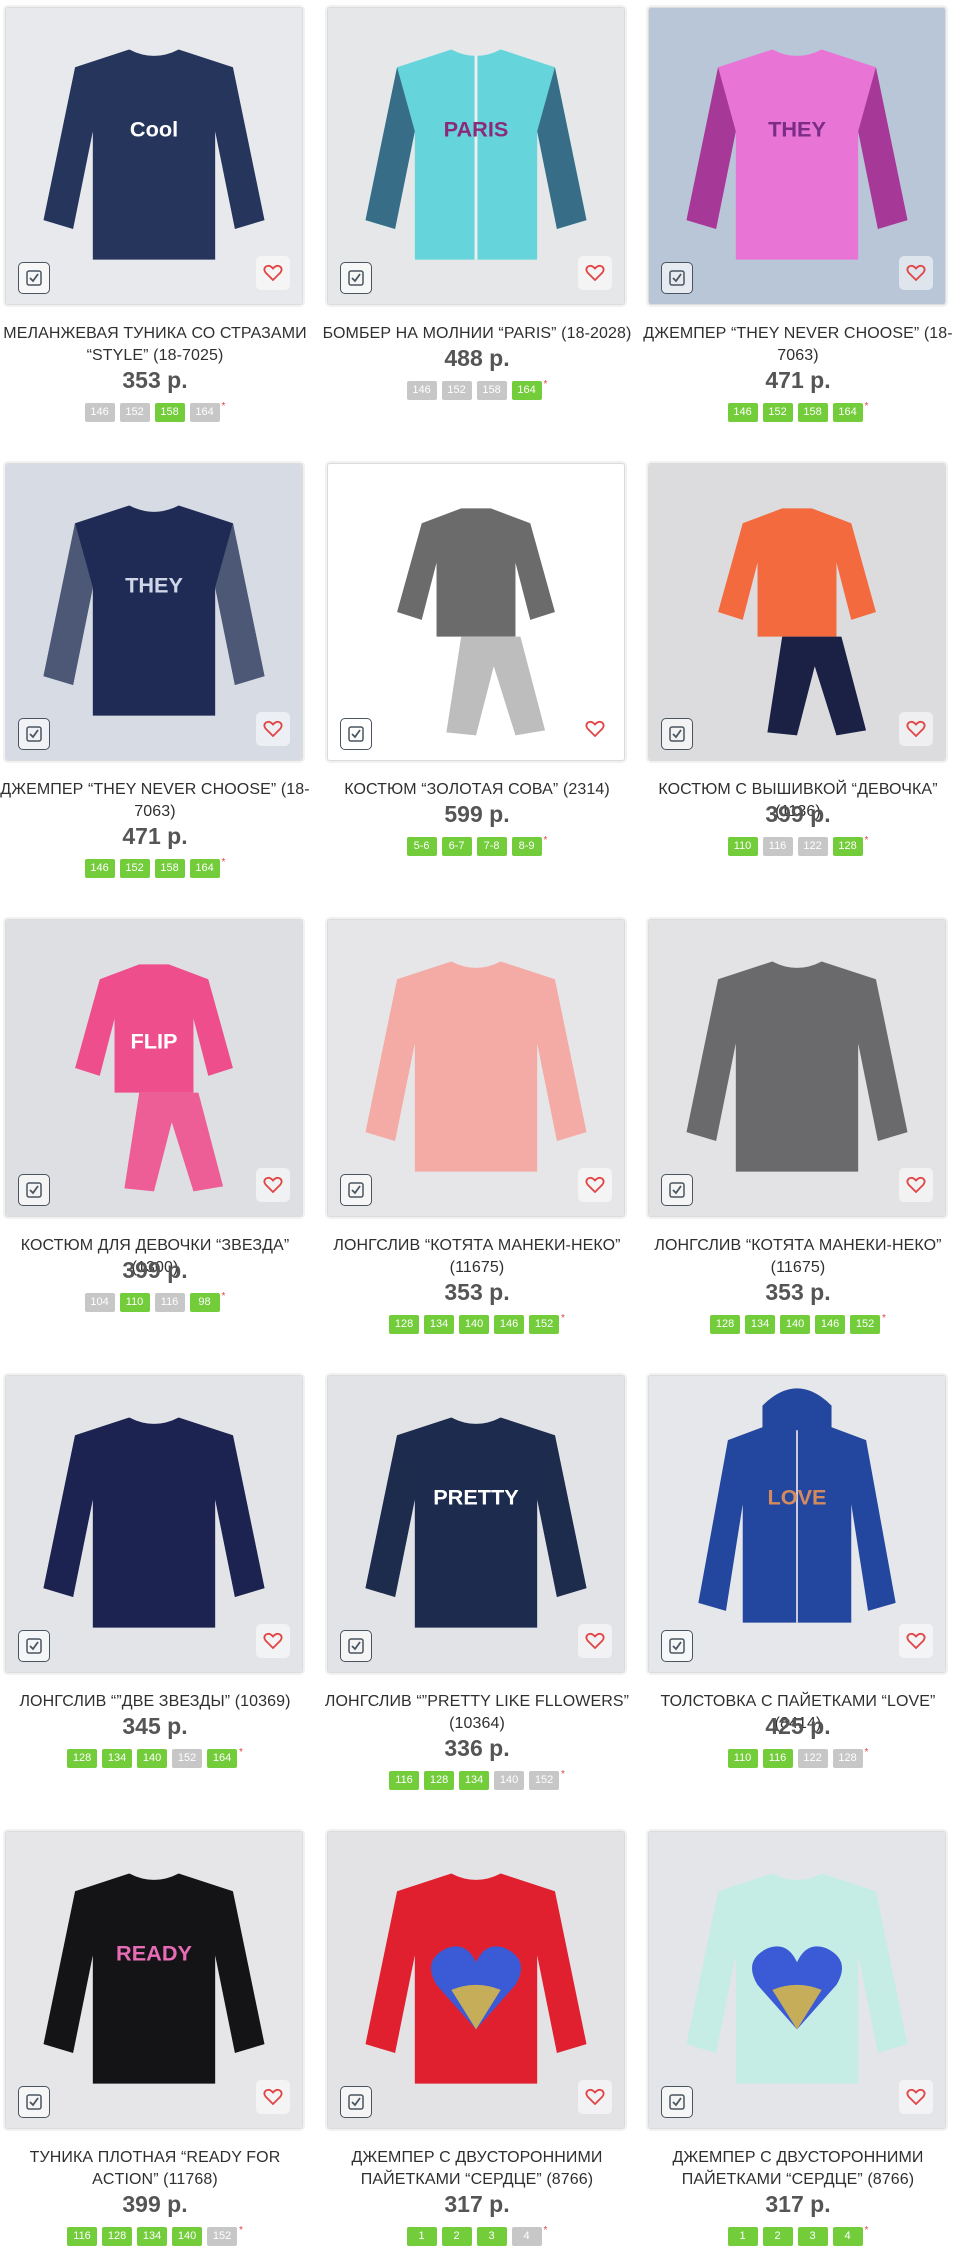 This screenshot has width=953, height=2263. I want to click on product-title: ЛОНГСЛИВ “КОТЯТА МАНЕКИ-НЕКО” (11675), so click(477, 1257).